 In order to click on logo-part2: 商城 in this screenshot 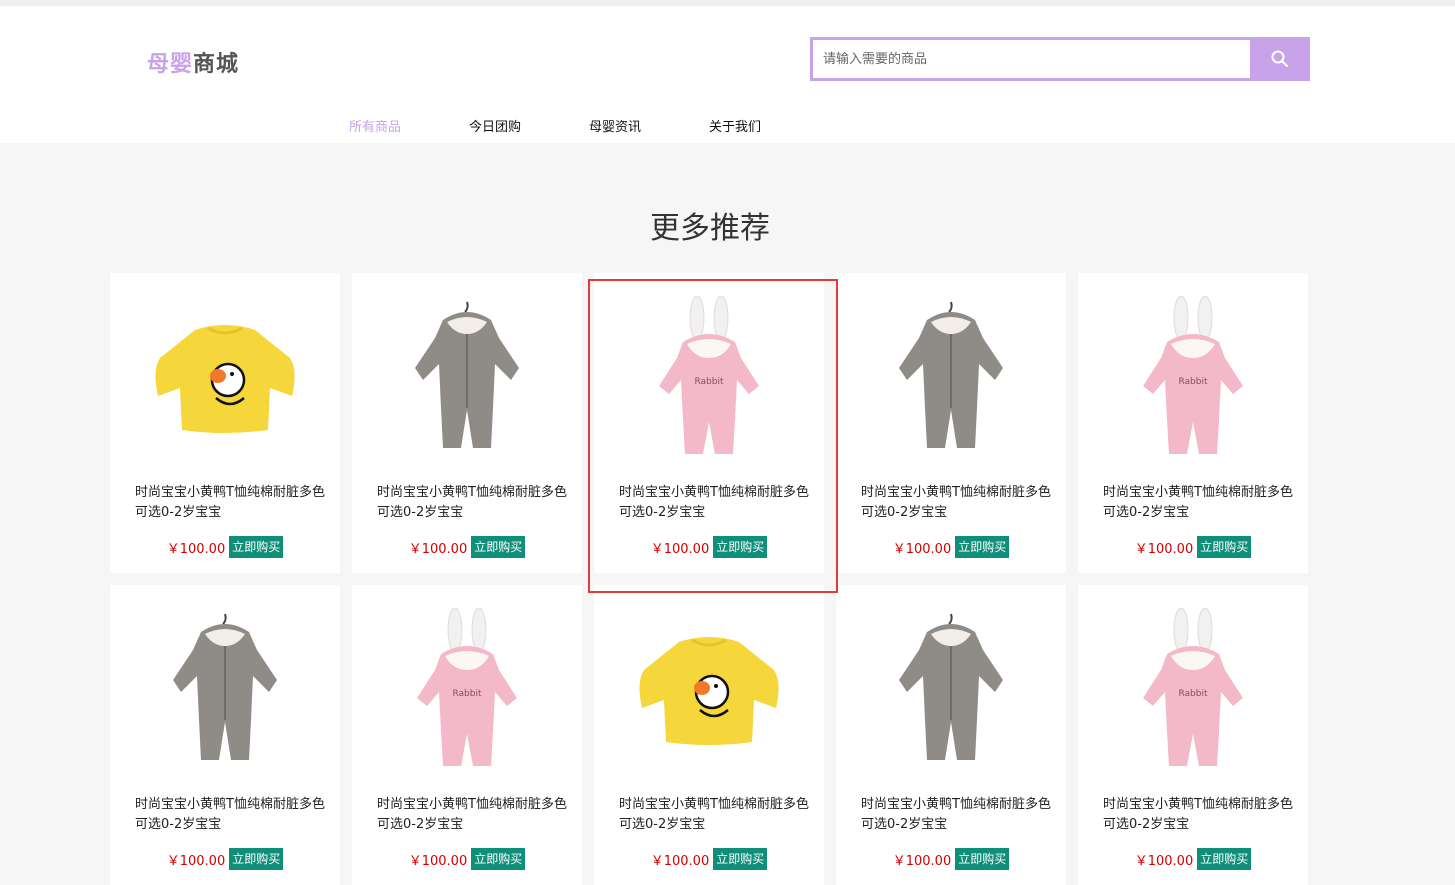, I will do `click(216, 64)`.